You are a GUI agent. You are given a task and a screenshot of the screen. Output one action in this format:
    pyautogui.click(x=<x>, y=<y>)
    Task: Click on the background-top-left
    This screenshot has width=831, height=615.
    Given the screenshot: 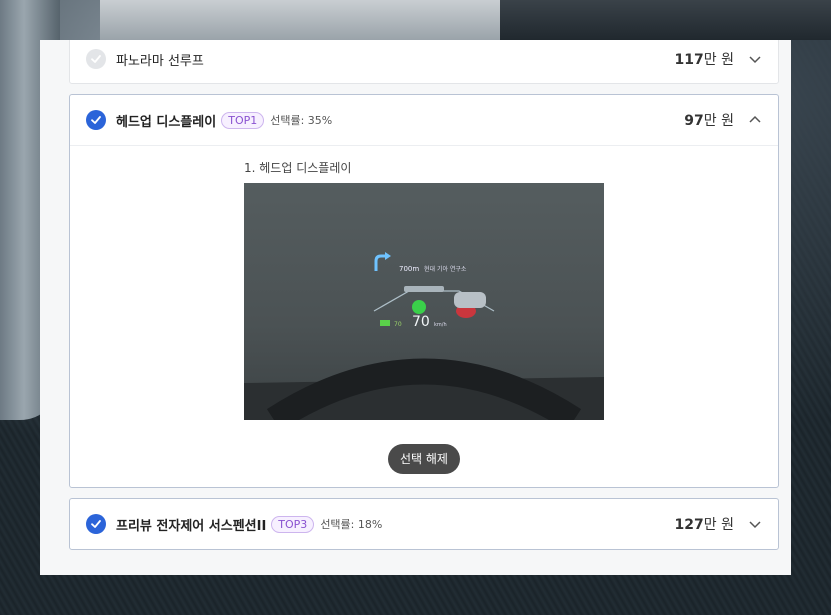 What is the action you would take?
    pyautogui.click(x=300, y=20)
    